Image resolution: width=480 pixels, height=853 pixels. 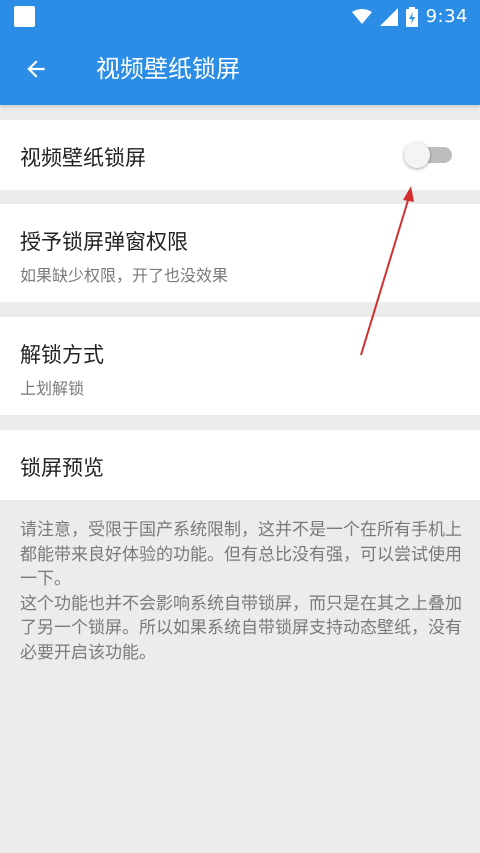 I want to click on clock: 9:34, so click(x=446, y=16).